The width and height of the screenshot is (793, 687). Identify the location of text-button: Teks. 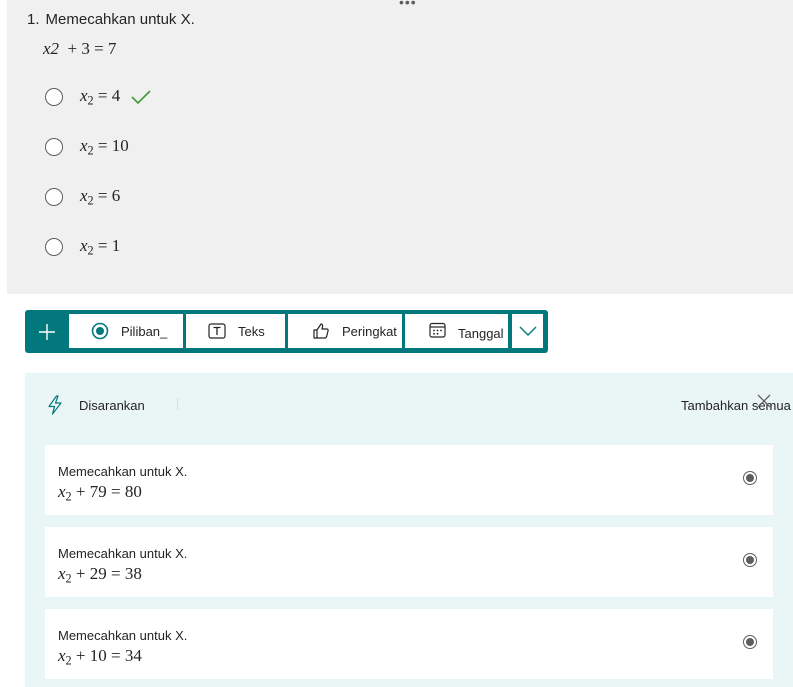
(235, 331).